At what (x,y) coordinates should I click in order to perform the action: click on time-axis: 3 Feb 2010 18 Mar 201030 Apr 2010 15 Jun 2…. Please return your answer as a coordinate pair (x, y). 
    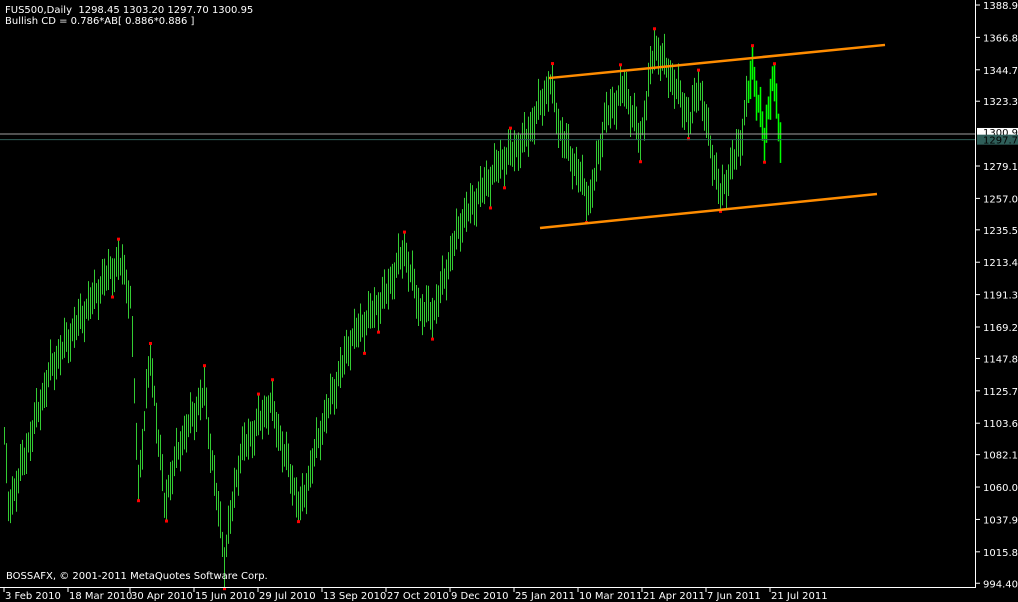
    Looking at the image, I should click on (415, 595).